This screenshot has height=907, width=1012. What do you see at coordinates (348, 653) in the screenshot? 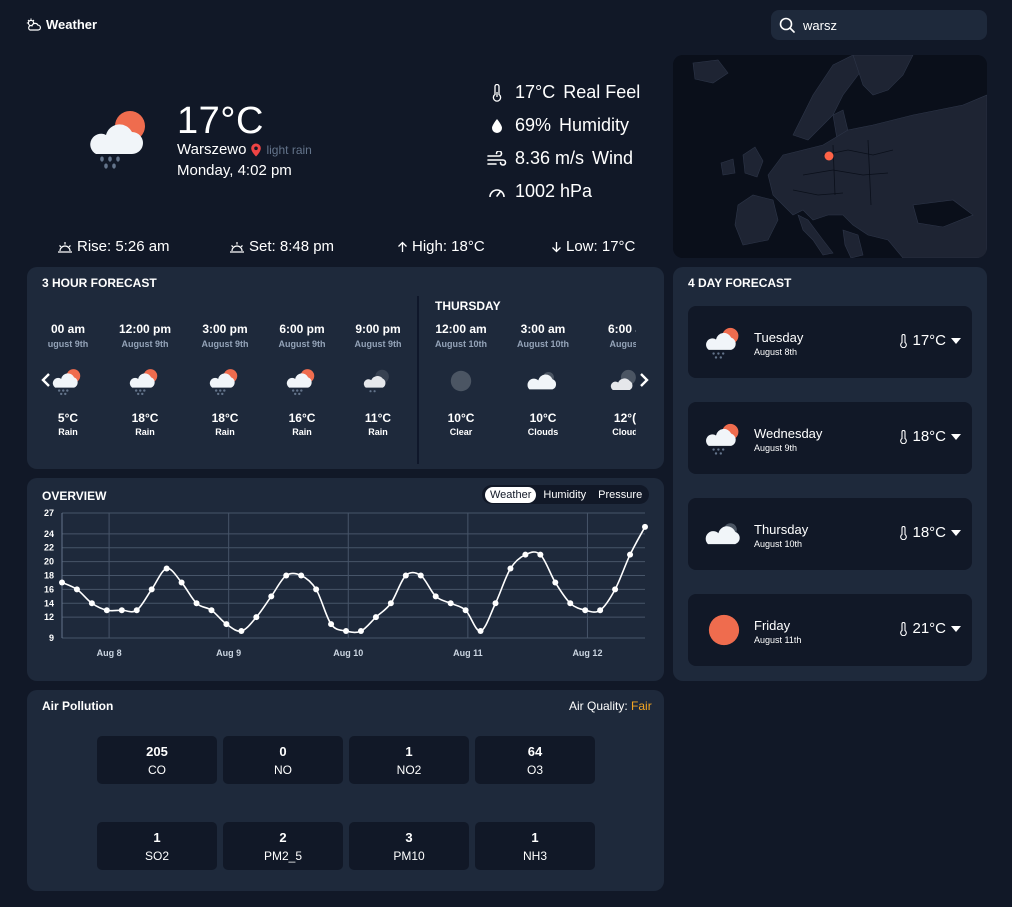
I see `x-tick-label: Aug 10` at bounding box center [348, 653].